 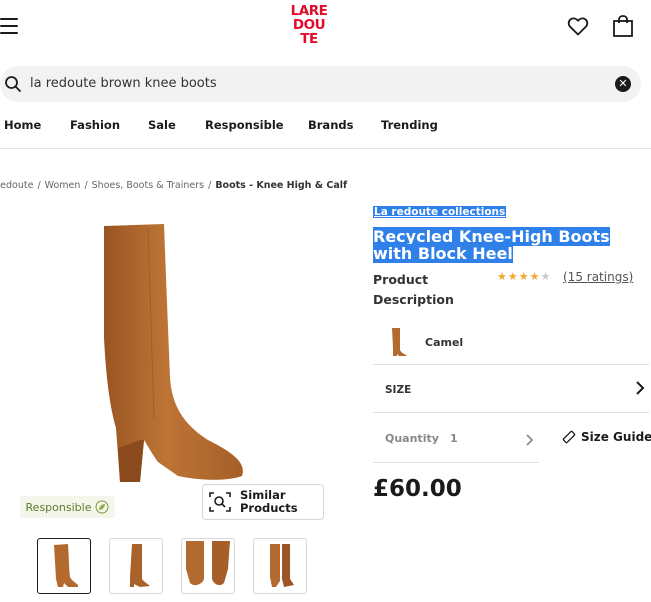 I want to click on responsible-label: Responsible, so click(x=58, y=507).